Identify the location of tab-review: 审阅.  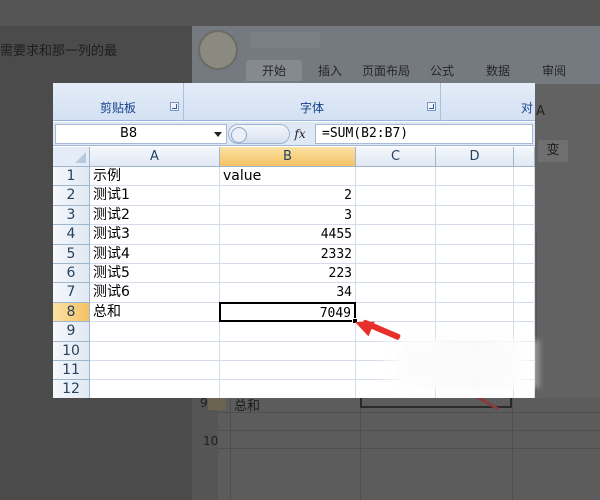
(554, 70).